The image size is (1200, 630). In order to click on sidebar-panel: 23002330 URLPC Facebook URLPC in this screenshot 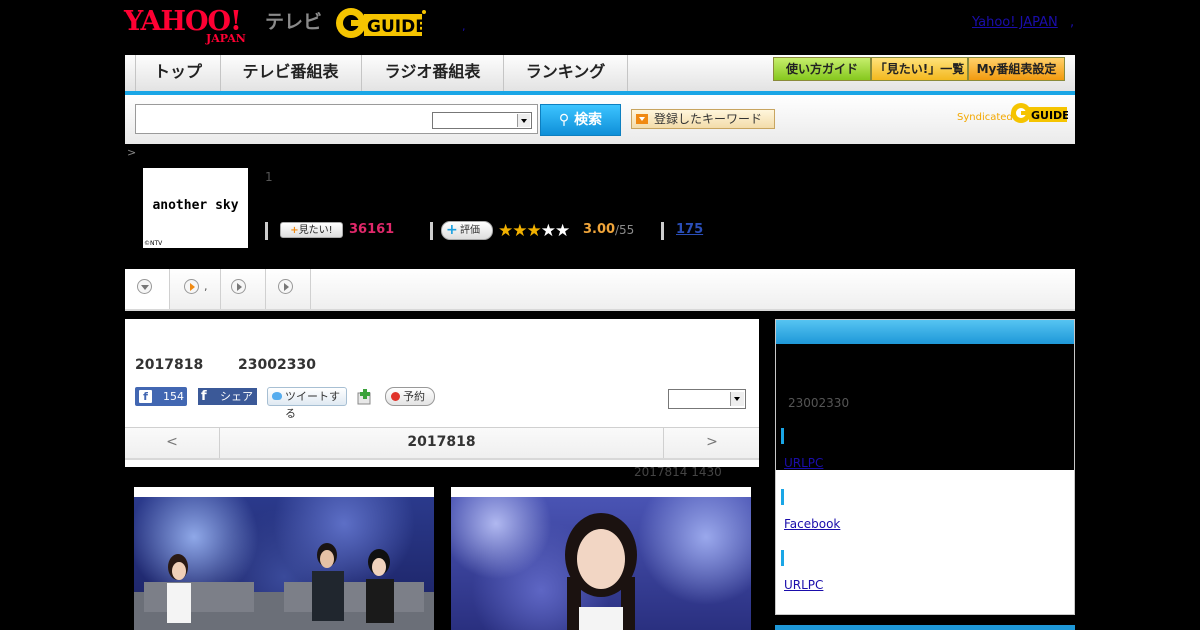, I will do `click(925, 467)`.